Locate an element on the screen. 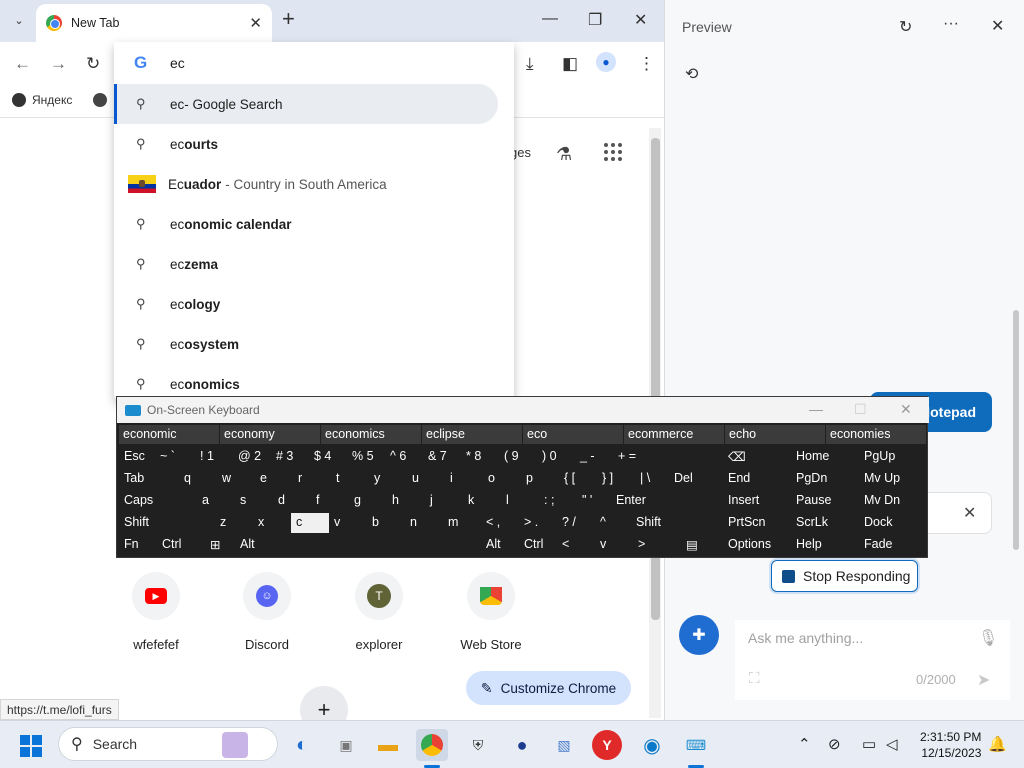  osk-key: + = is located at coordinates (632, 457).